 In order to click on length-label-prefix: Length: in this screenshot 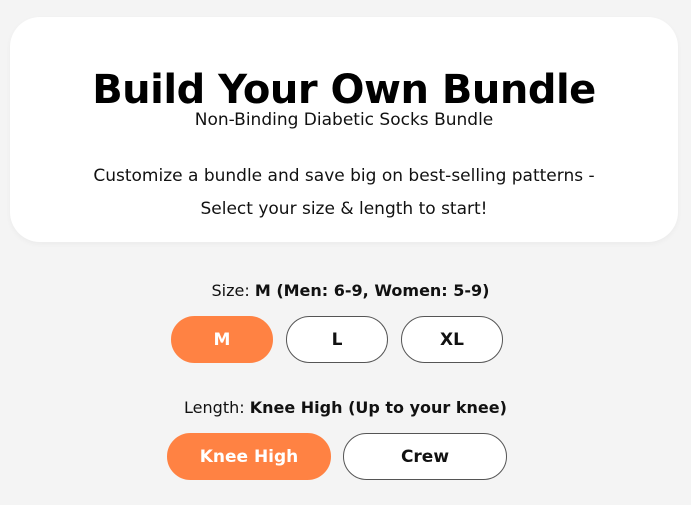, I will do `click(214, 407)`.